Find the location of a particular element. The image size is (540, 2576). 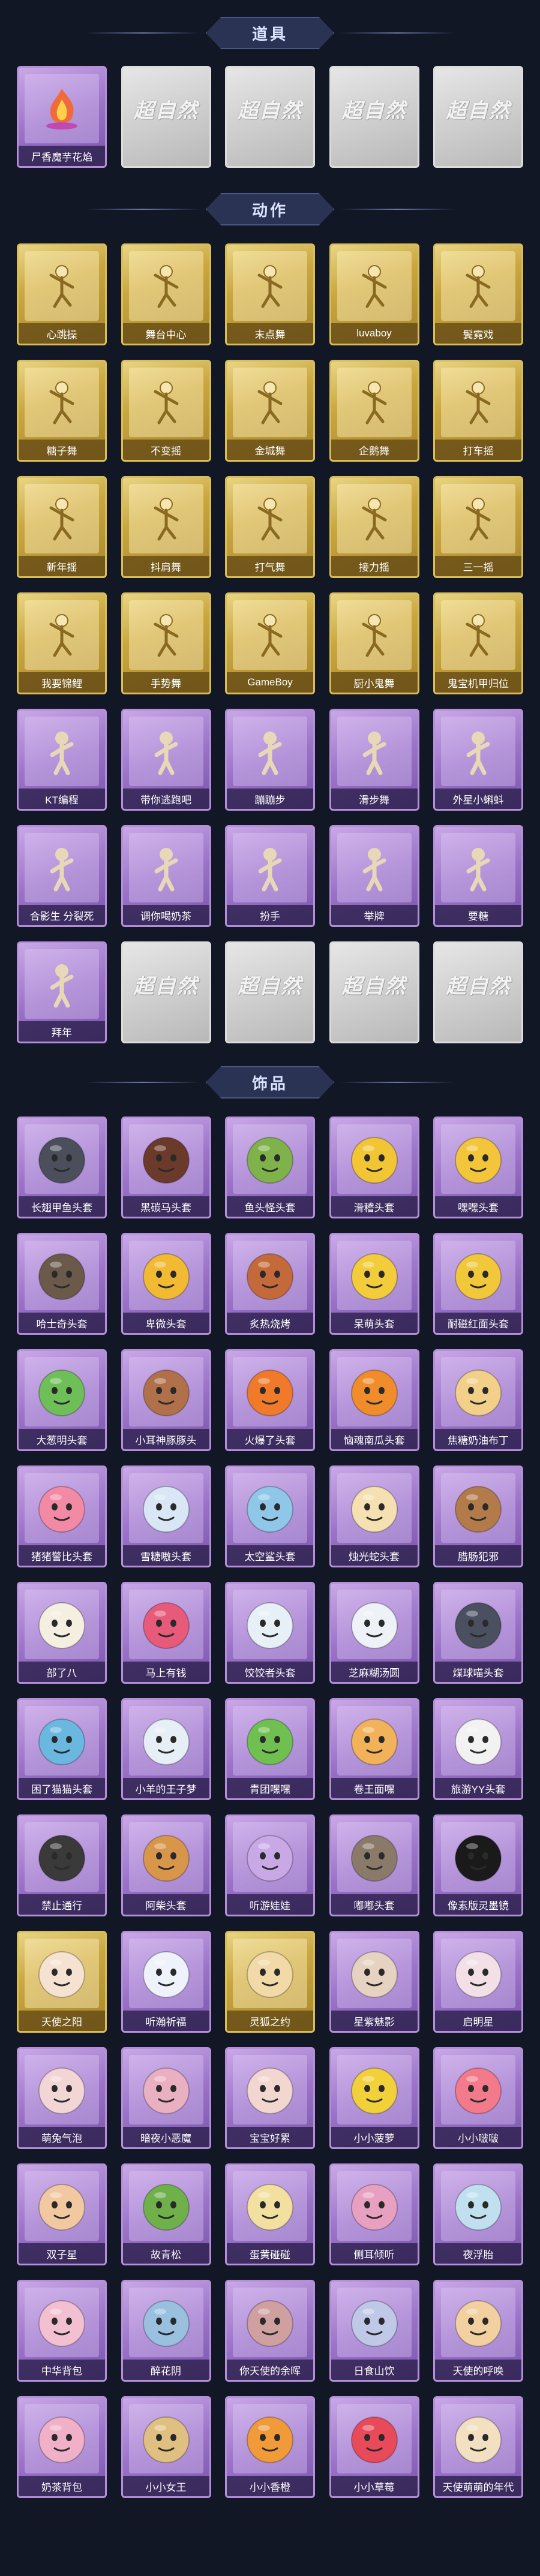

accessories-item-card: 青团嘿嘿 is located at coordinates (270, 1749).